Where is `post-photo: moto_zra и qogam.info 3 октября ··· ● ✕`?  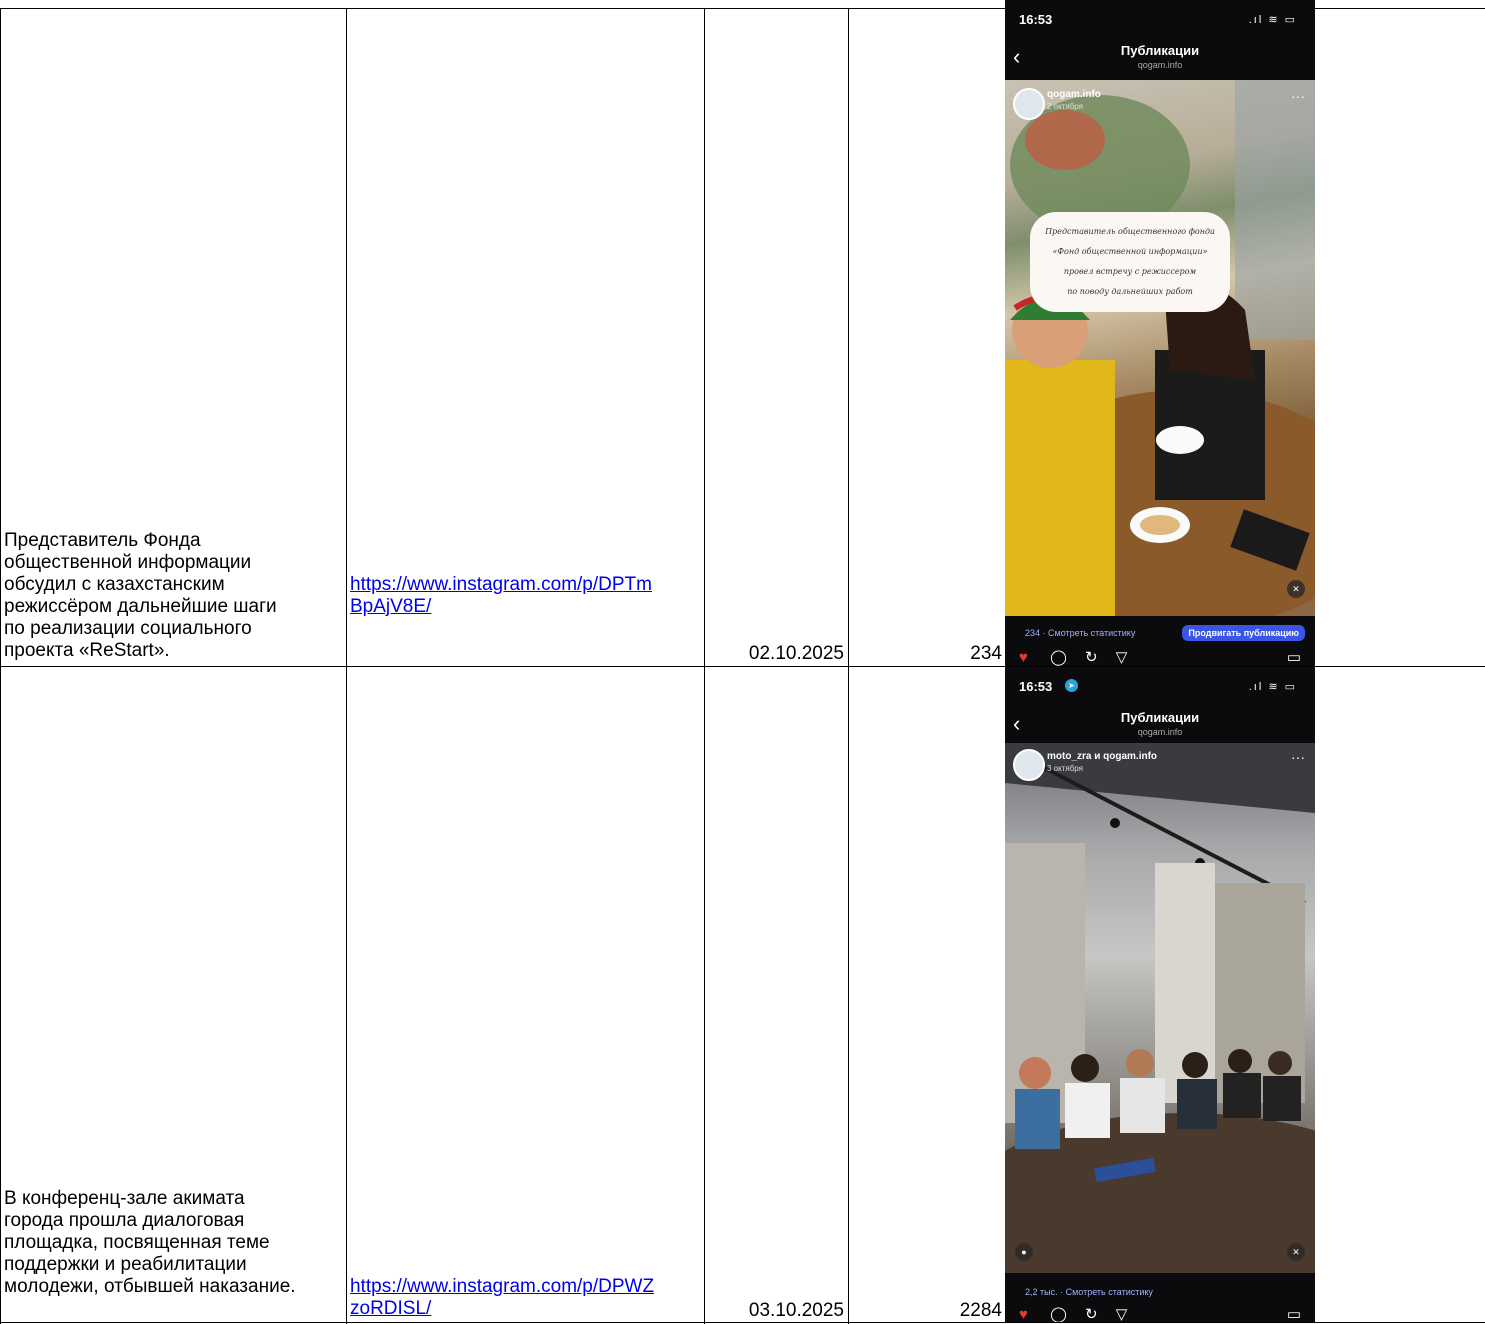
post-photo: moto_zra и qogam.info 3 октября ··· ● ✕ is located at coordinates (1160, 1008).